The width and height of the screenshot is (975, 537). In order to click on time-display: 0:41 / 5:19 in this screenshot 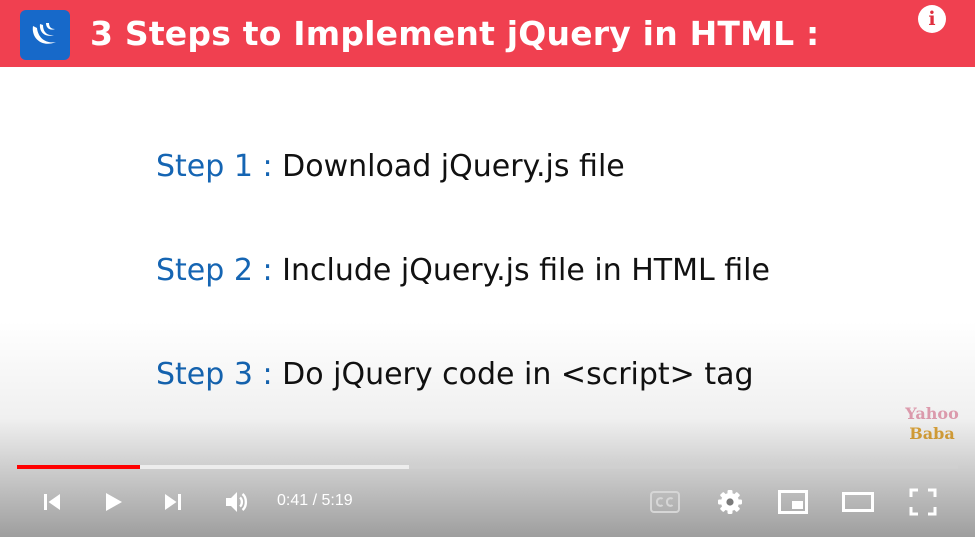, I will do `click(315, 501)`.